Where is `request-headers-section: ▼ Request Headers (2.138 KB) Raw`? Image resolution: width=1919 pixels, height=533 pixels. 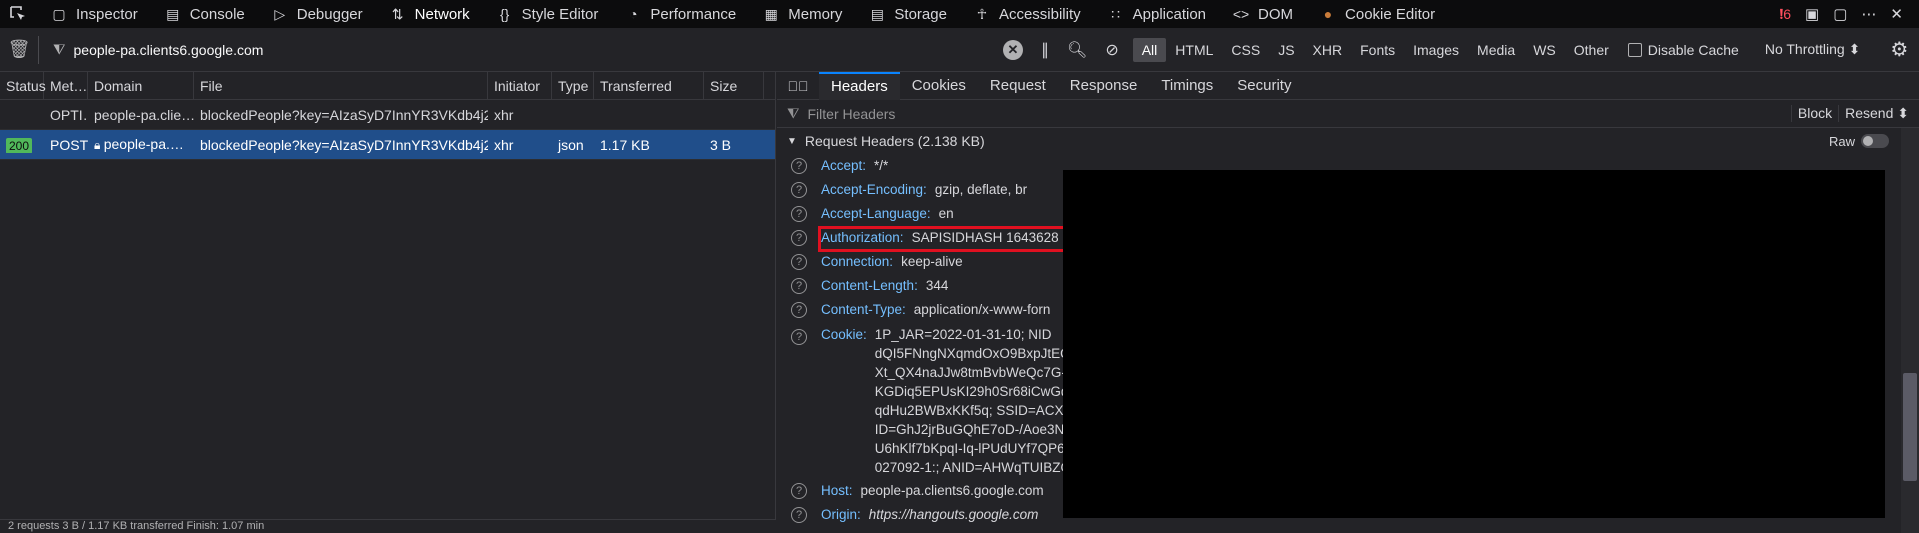 request-headers-section: ▼ Request Headers (2.138 KB) Raw is located at coordinates (1348, 141).